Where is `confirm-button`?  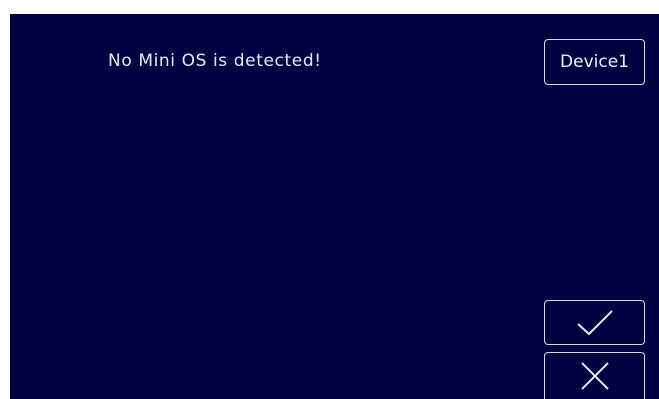 confirm-button is located at coordinates (594, 322).